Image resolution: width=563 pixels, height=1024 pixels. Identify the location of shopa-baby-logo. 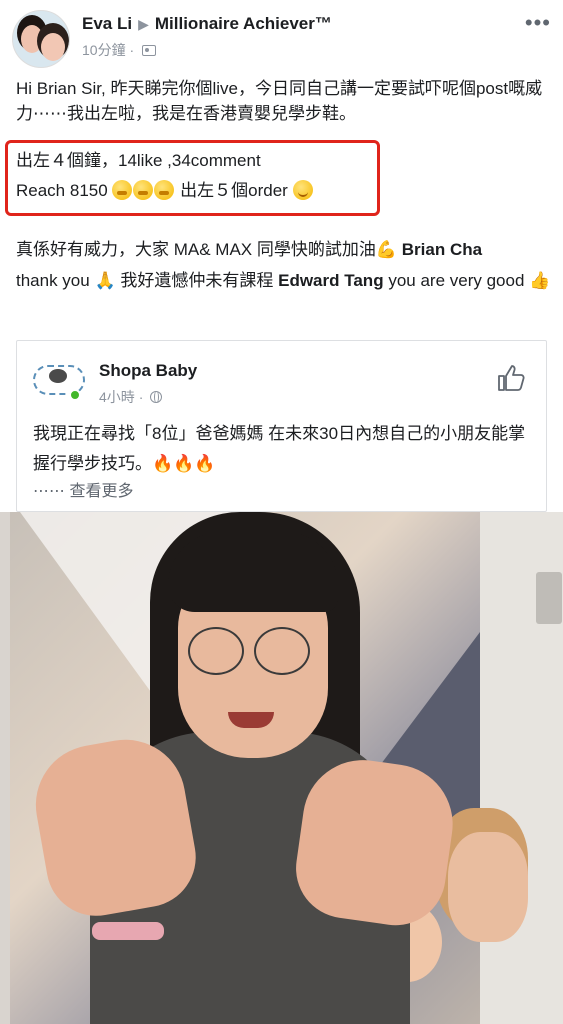
(59, 380).